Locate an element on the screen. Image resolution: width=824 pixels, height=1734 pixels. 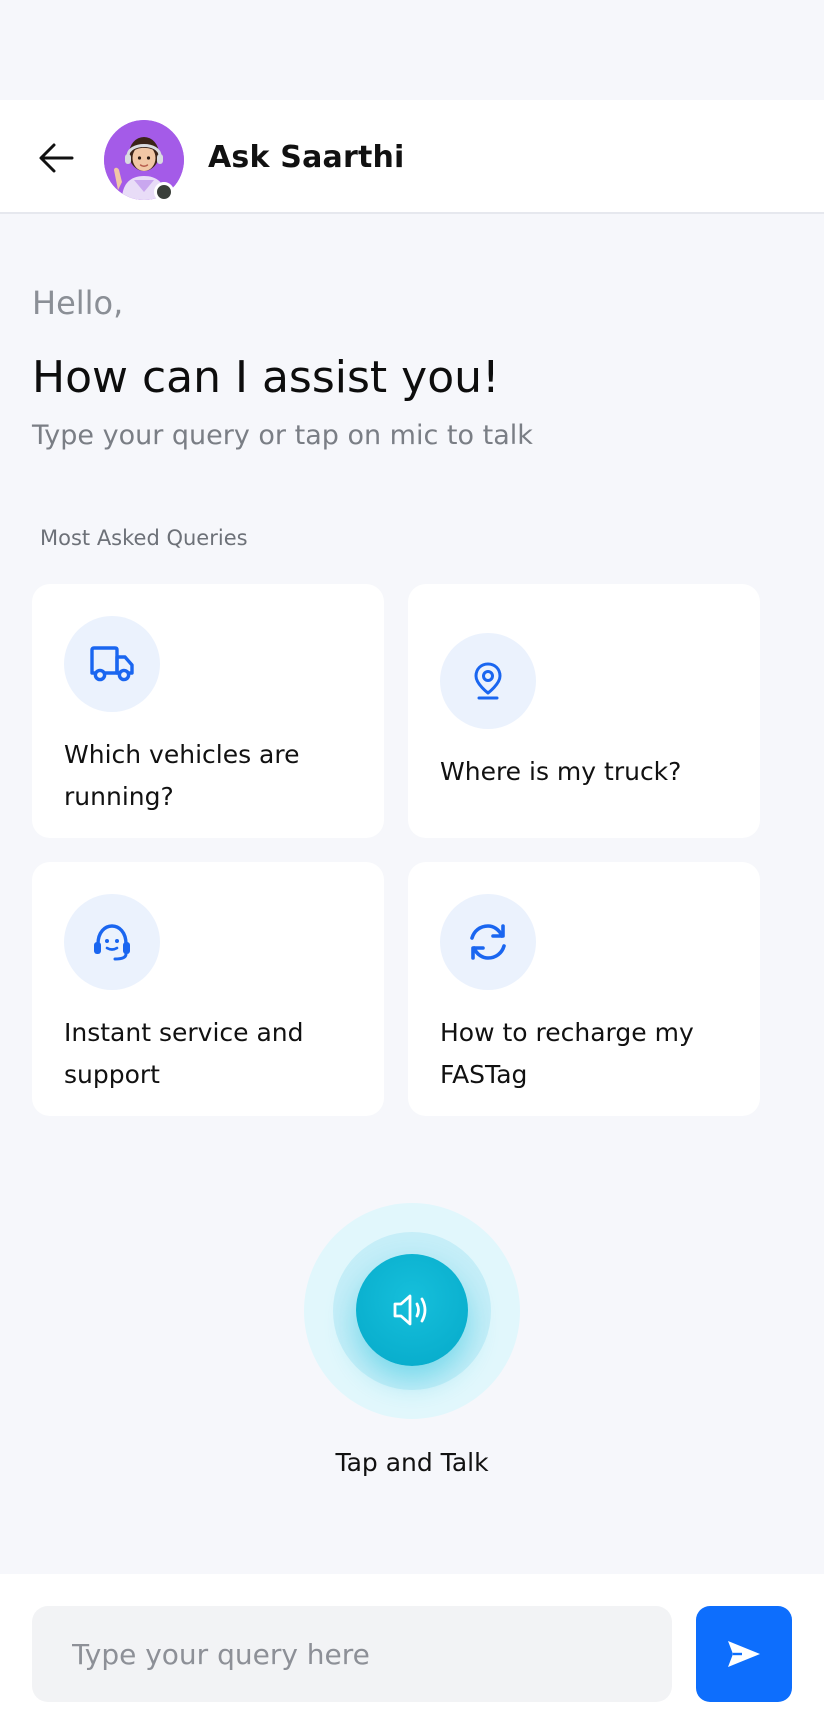
query-card-service-support: Instant service and support is located at coordinates (208, 989).